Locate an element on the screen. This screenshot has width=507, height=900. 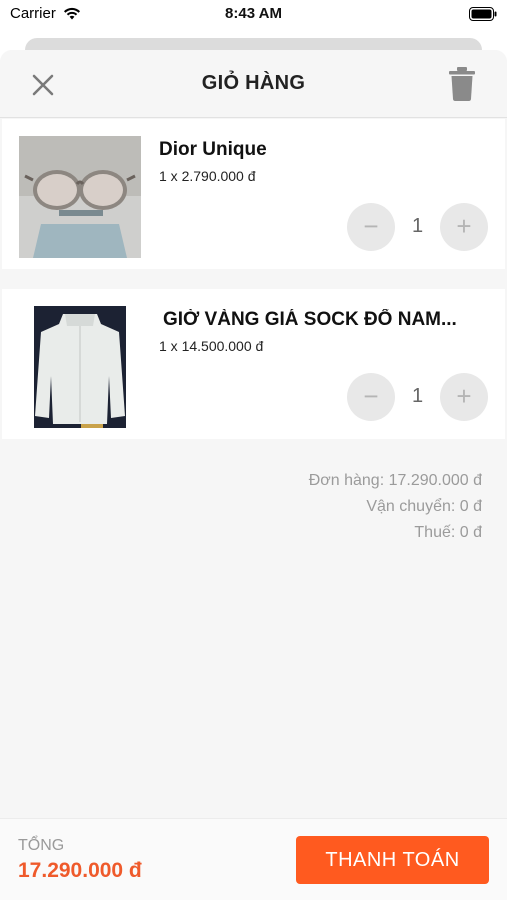
shipping-cost: Vận chuyển: 0 đ is located at coordinates (424, 506).